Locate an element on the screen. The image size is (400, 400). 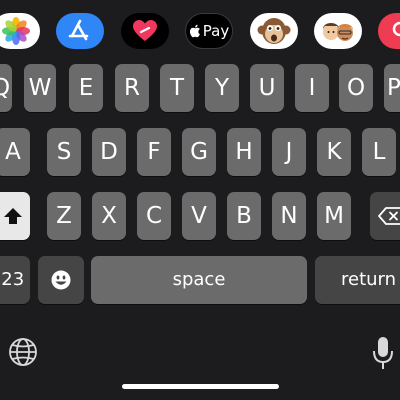
key-q-label: Q is located at coordinates (5, 87).